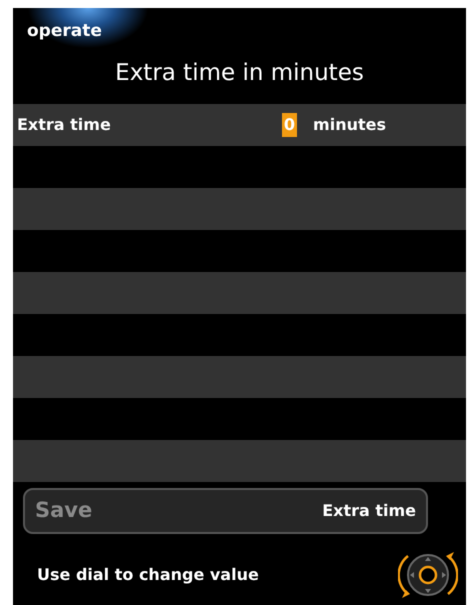 The image size is (467, 605). What do you see at coordinates (349, 125) in the screenshot?
I see `unit-label: minutes` at bounding box center [349, 125].